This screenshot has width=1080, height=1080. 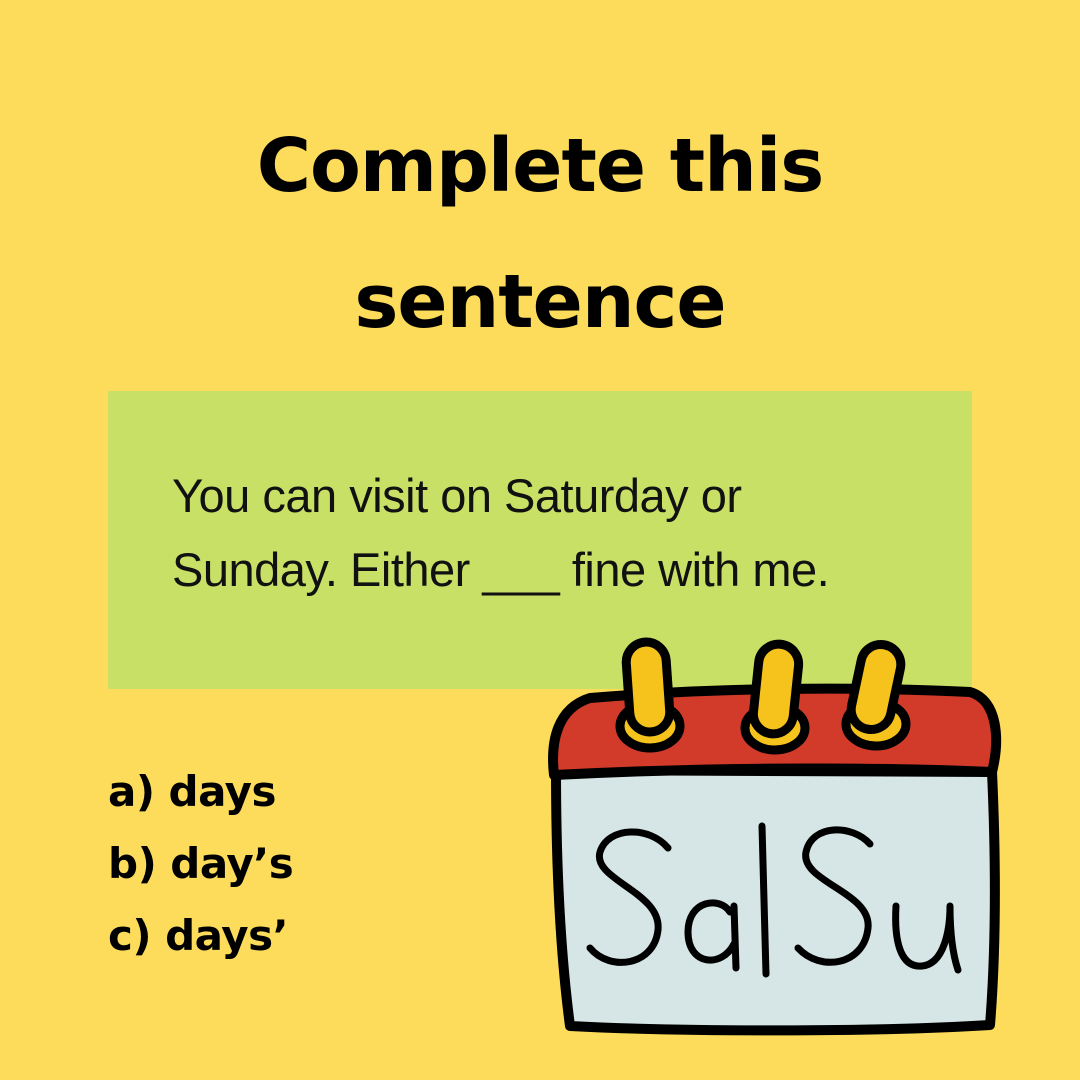 I want to click on option-b-text: day’s, so click(x=232, y=863).